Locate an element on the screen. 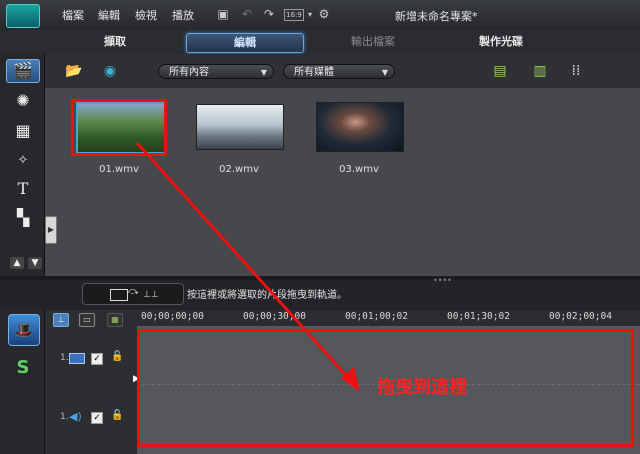  drag-here-annotation: 拖曳到這裡 is located at coordinates (422, 387).